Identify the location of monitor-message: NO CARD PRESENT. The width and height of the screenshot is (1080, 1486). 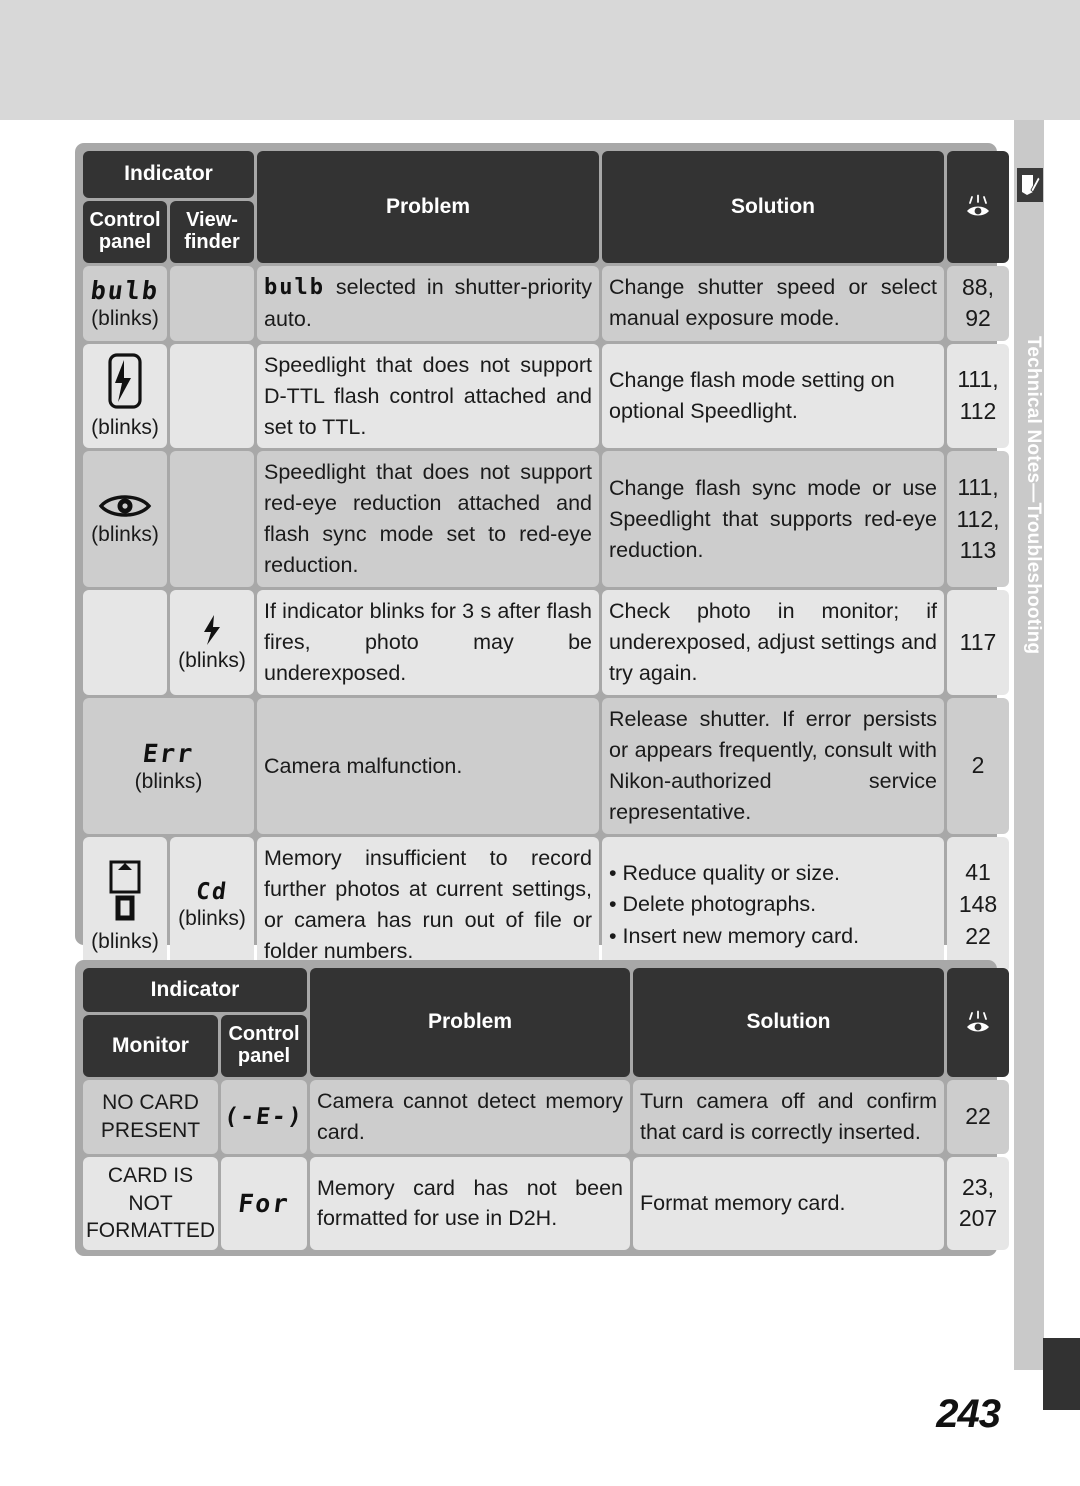
(150, 1116).